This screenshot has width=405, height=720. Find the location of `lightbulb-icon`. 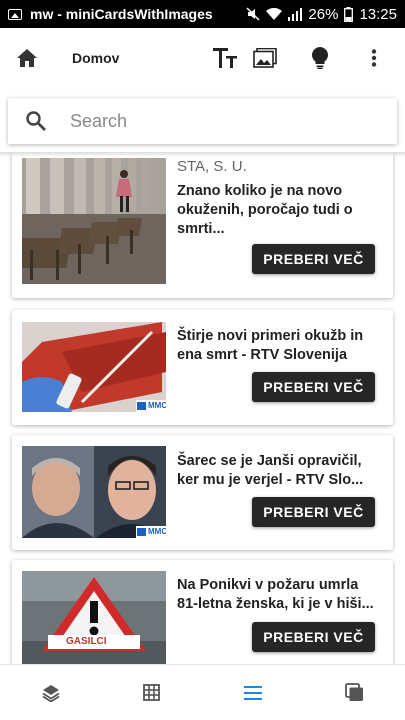

lightbulb-icon is located at coordinates (320, 58).